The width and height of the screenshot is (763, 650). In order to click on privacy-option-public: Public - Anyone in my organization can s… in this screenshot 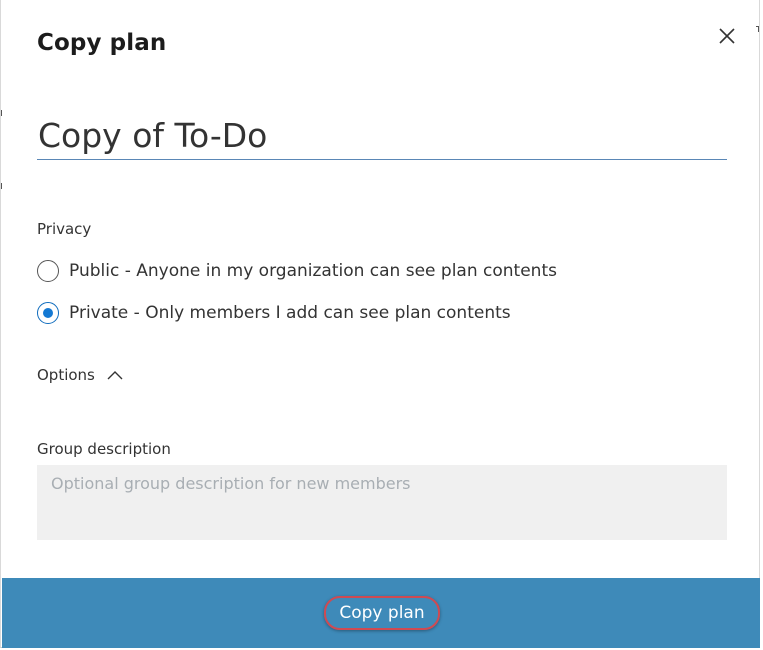, I will do `click(297, 271)`.